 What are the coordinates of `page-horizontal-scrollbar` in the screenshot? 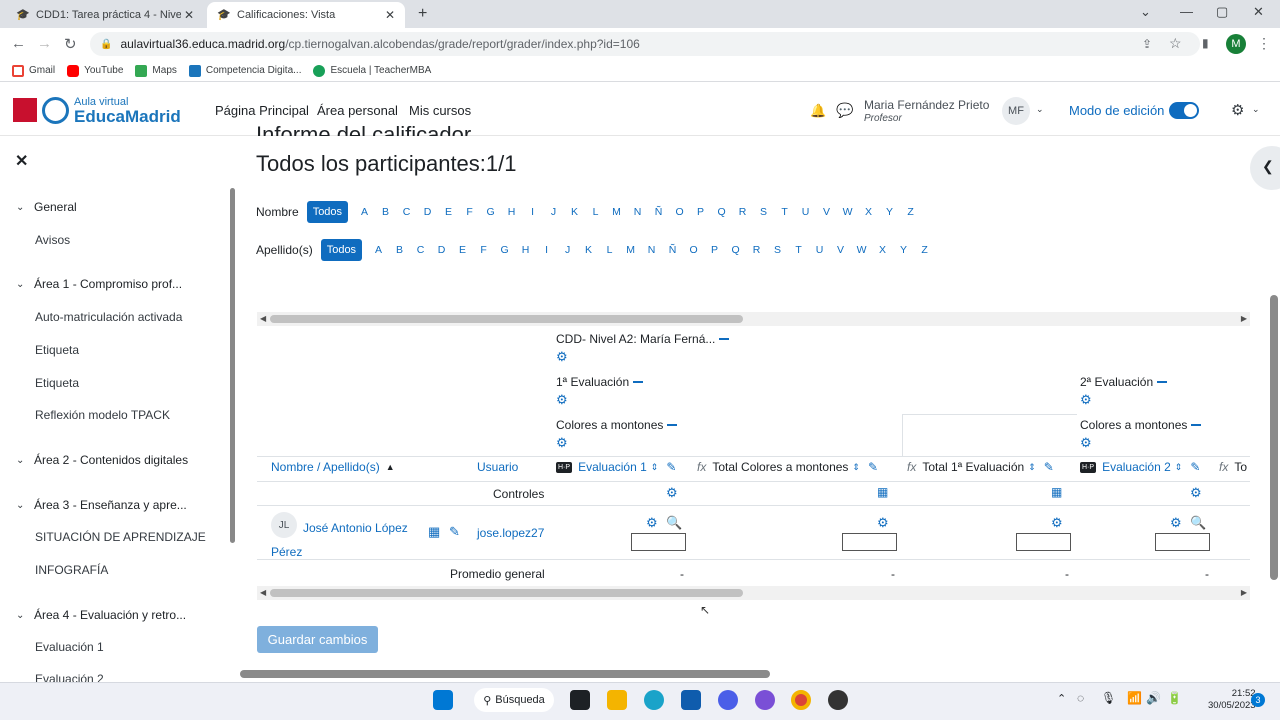 It's located at (505, 674).